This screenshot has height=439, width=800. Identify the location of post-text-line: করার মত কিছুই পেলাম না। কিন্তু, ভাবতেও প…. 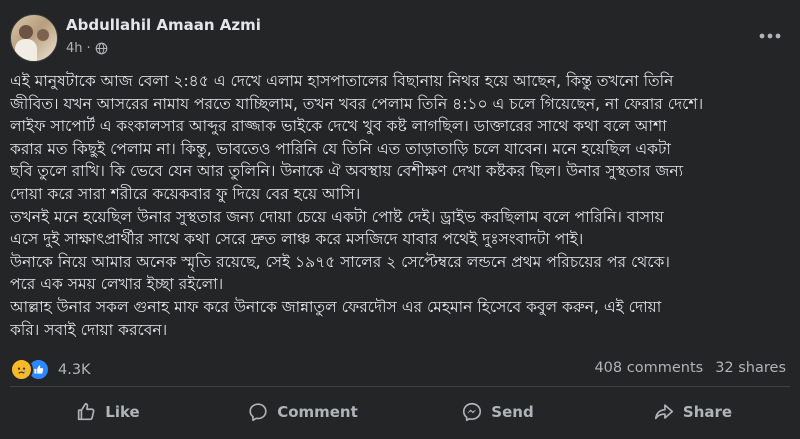
(340, 148).